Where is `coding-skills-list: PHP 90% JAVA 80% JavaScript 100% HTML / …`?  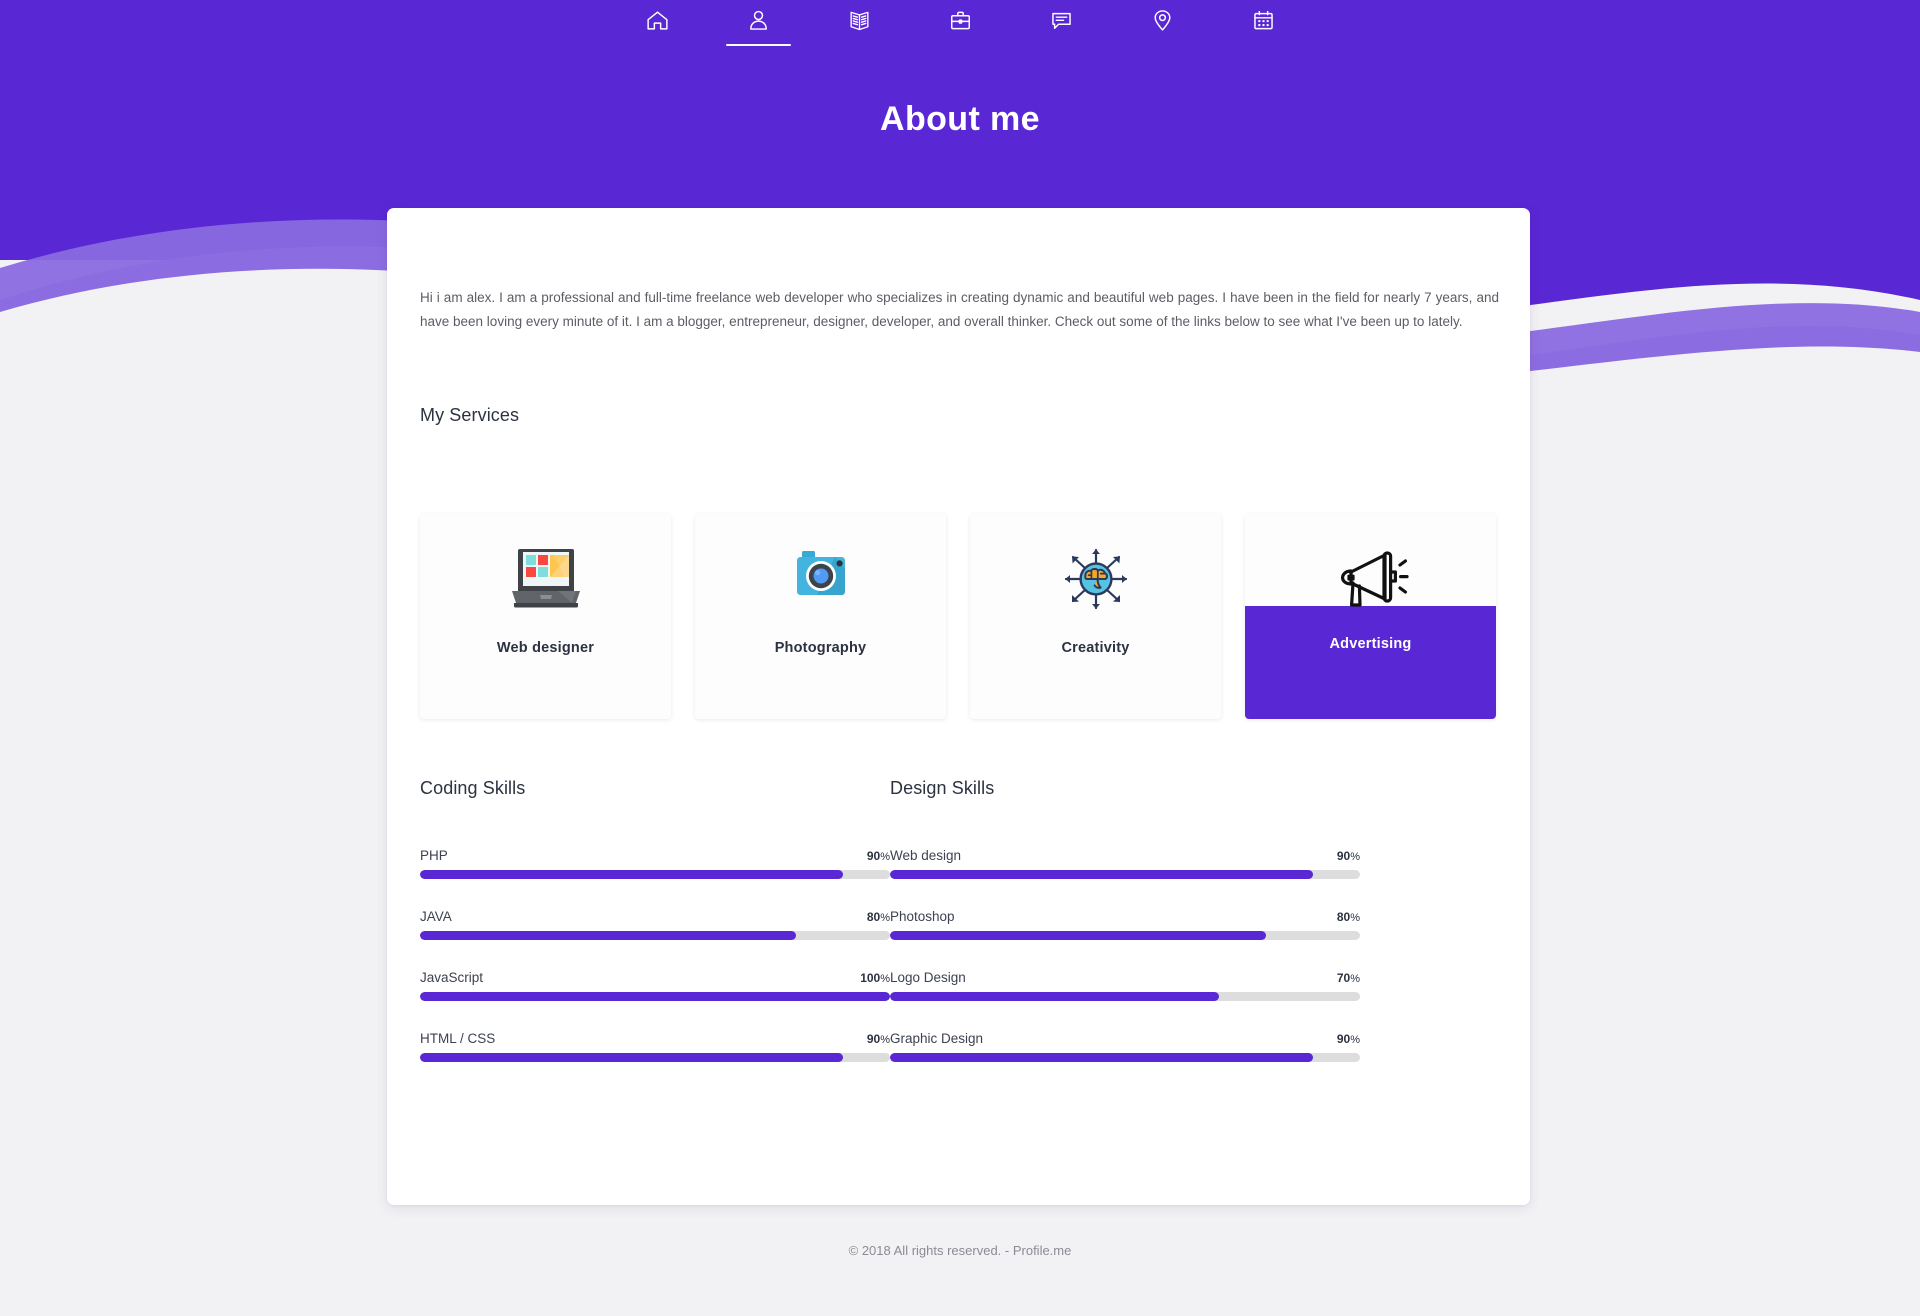
coding-skills-list: PHP 90% JAVA 80% JavaScript 100% HTML / … is located at coordinates (655, 970).